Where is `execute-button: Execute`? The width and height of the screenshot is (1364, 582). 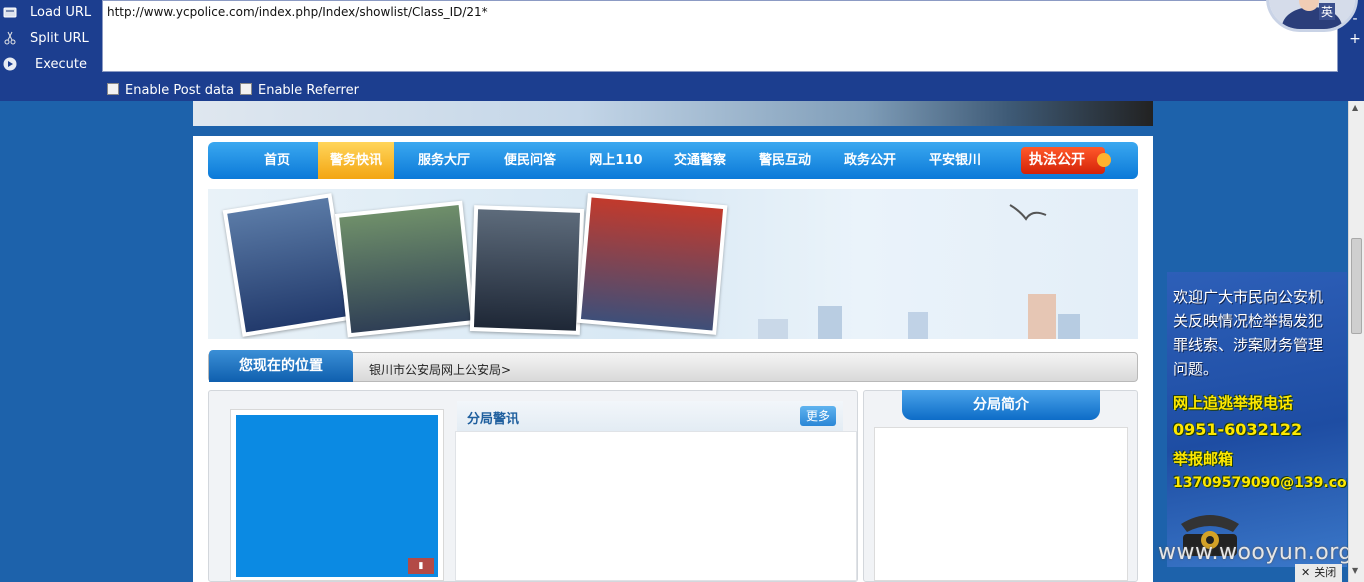 execute-button: Execute is located at coordinates (50, 65).